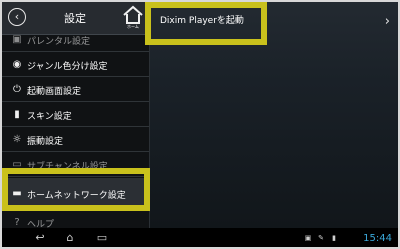 This screenshot has width=400, height=249. Describe the element at coordinates (102, 238) in the screenshot. I see `recent-apps-icon: ▭` at that location.